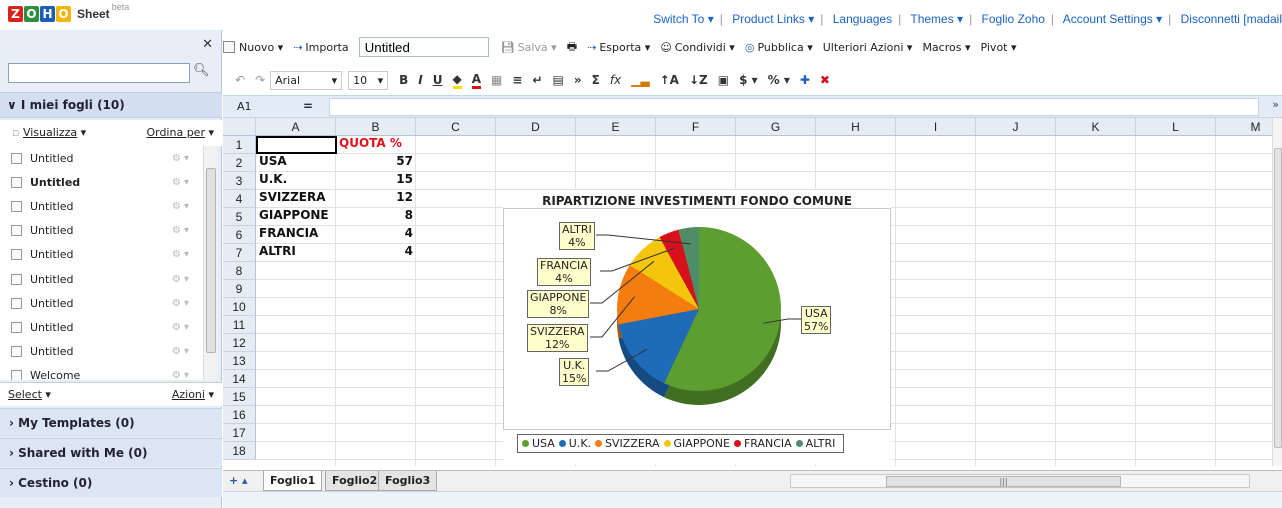 This screenshot has height=508, width=1282. What do you see at coordinates (68, 12) in the screenshot?
I see `zoho-logo: Z O H O Sheet beta` at bounding box center [68, 12].